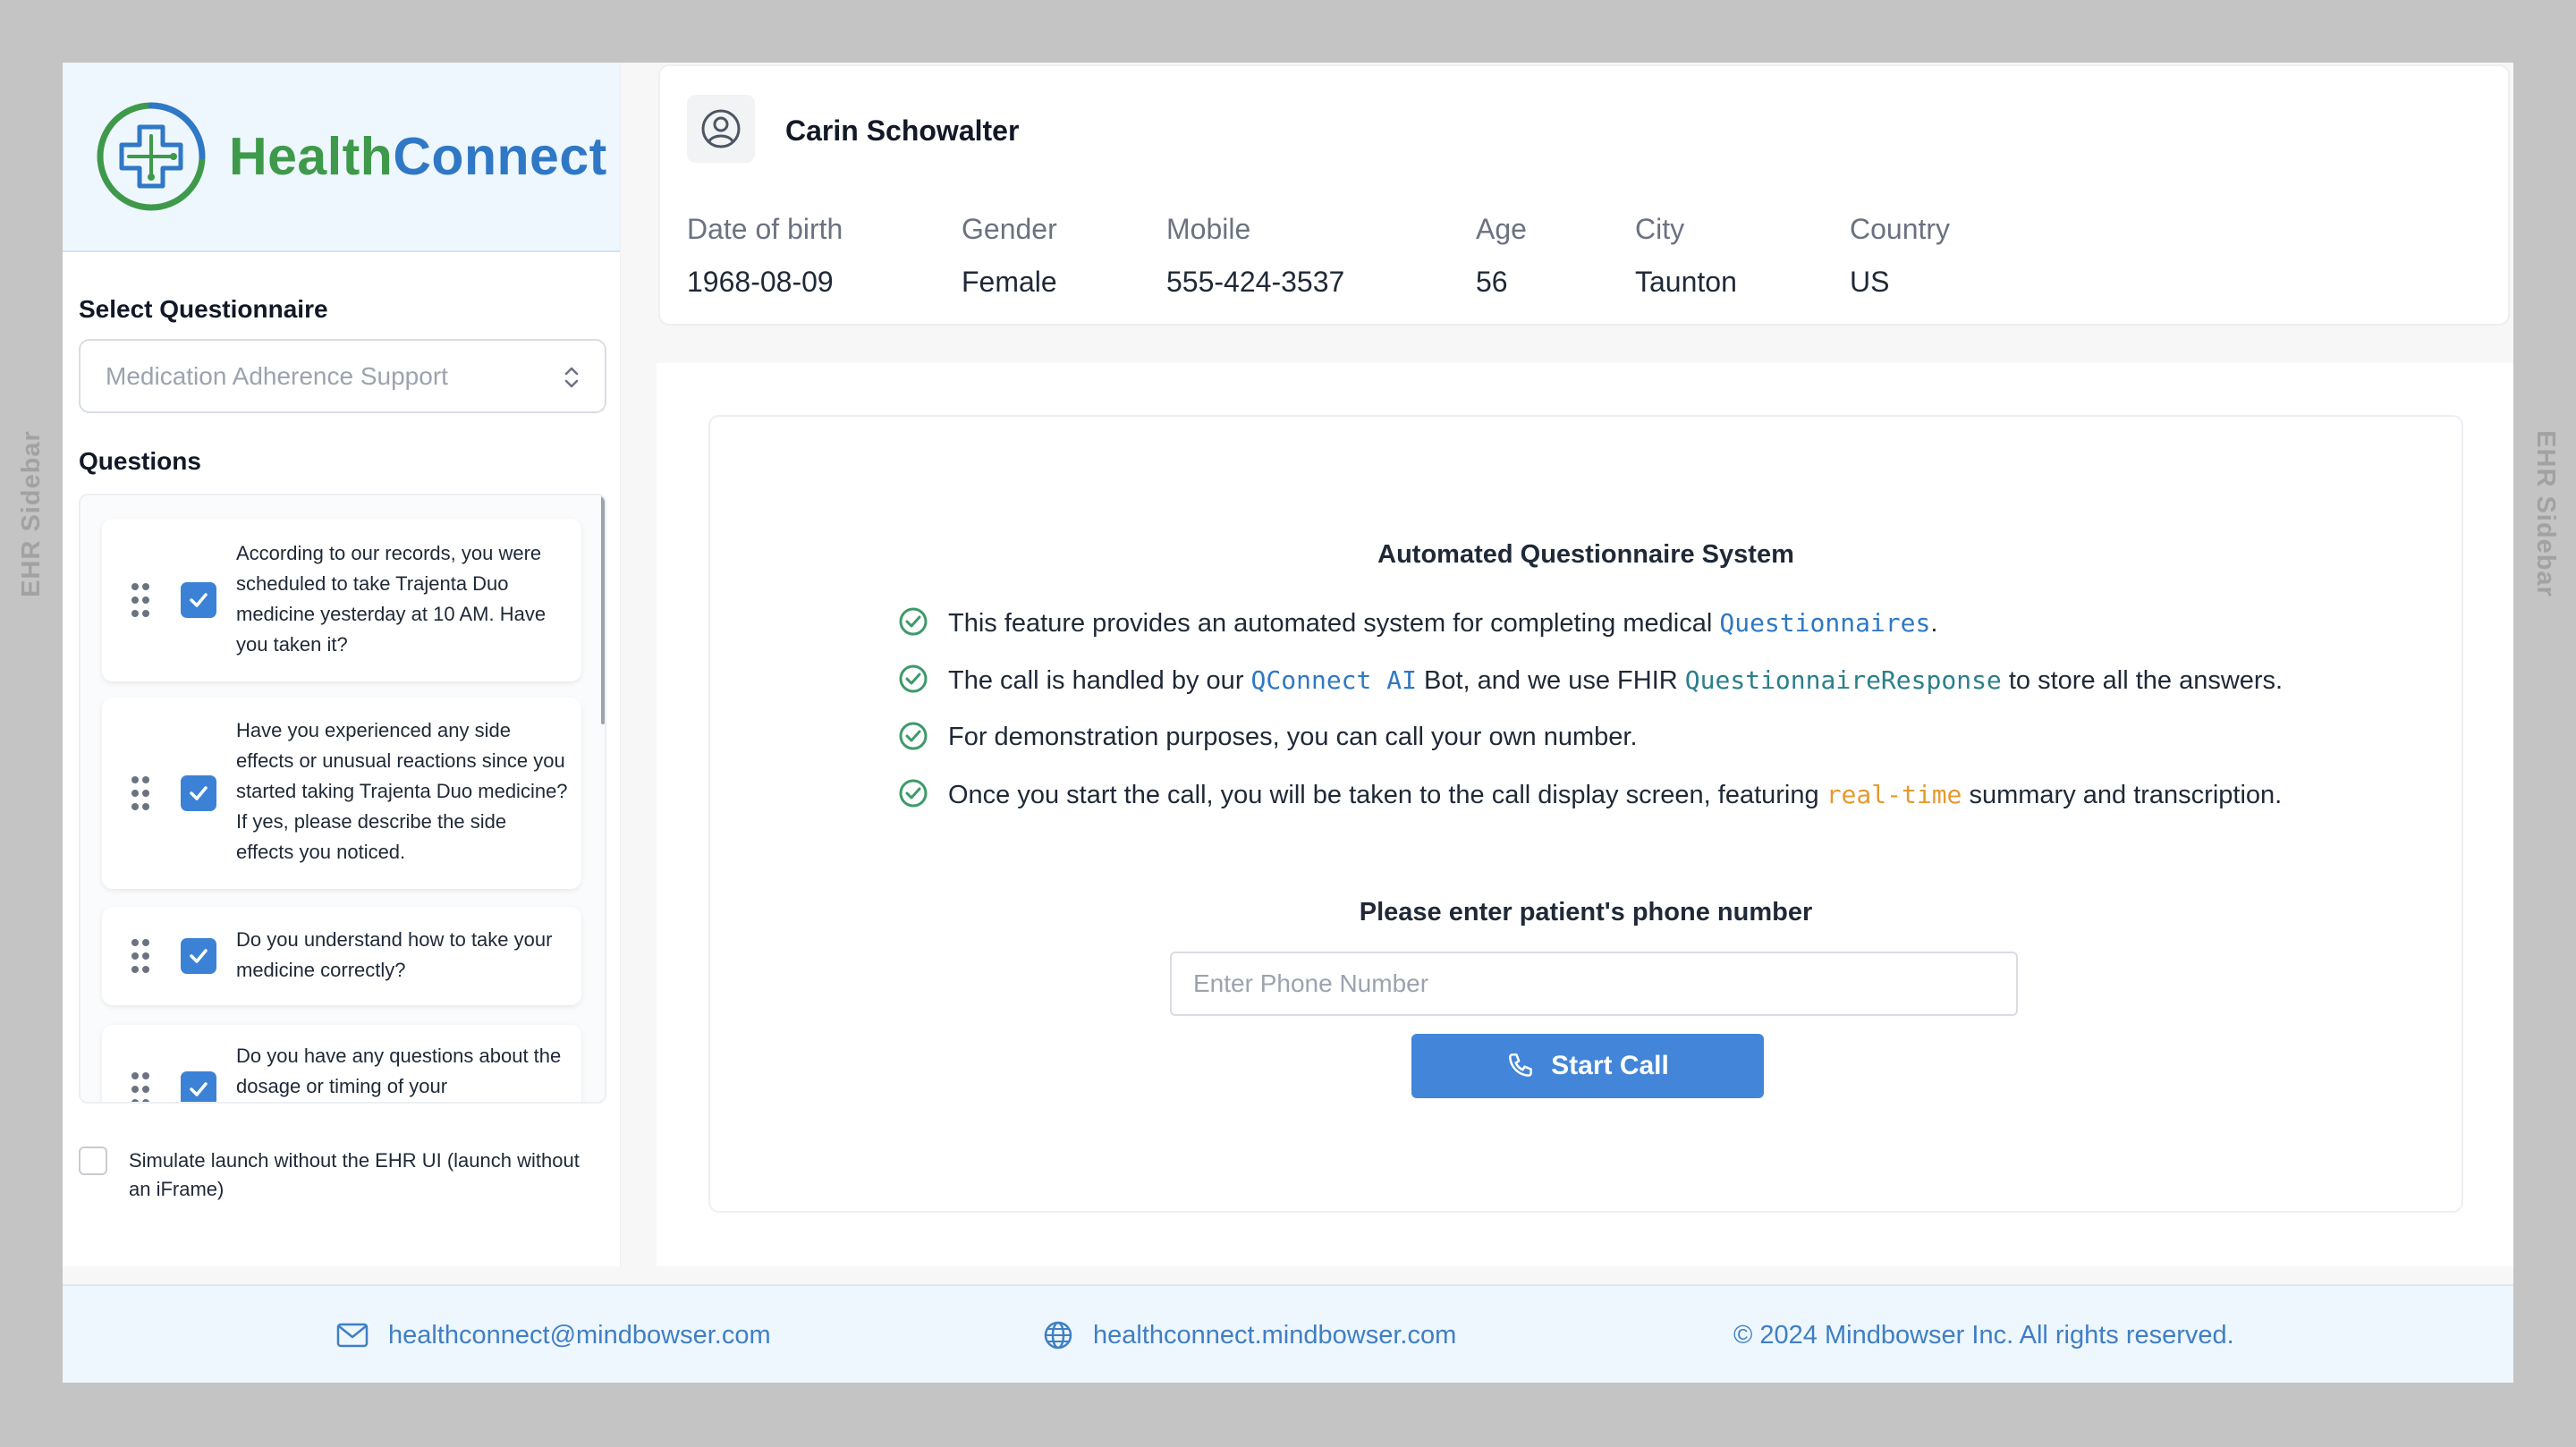 This screenshot has height=1447, width=2576. Describe the element at coordinates (765, 256) in the screenshot. I see `patient-dob: Date of birth 1968-08-09` at that location.